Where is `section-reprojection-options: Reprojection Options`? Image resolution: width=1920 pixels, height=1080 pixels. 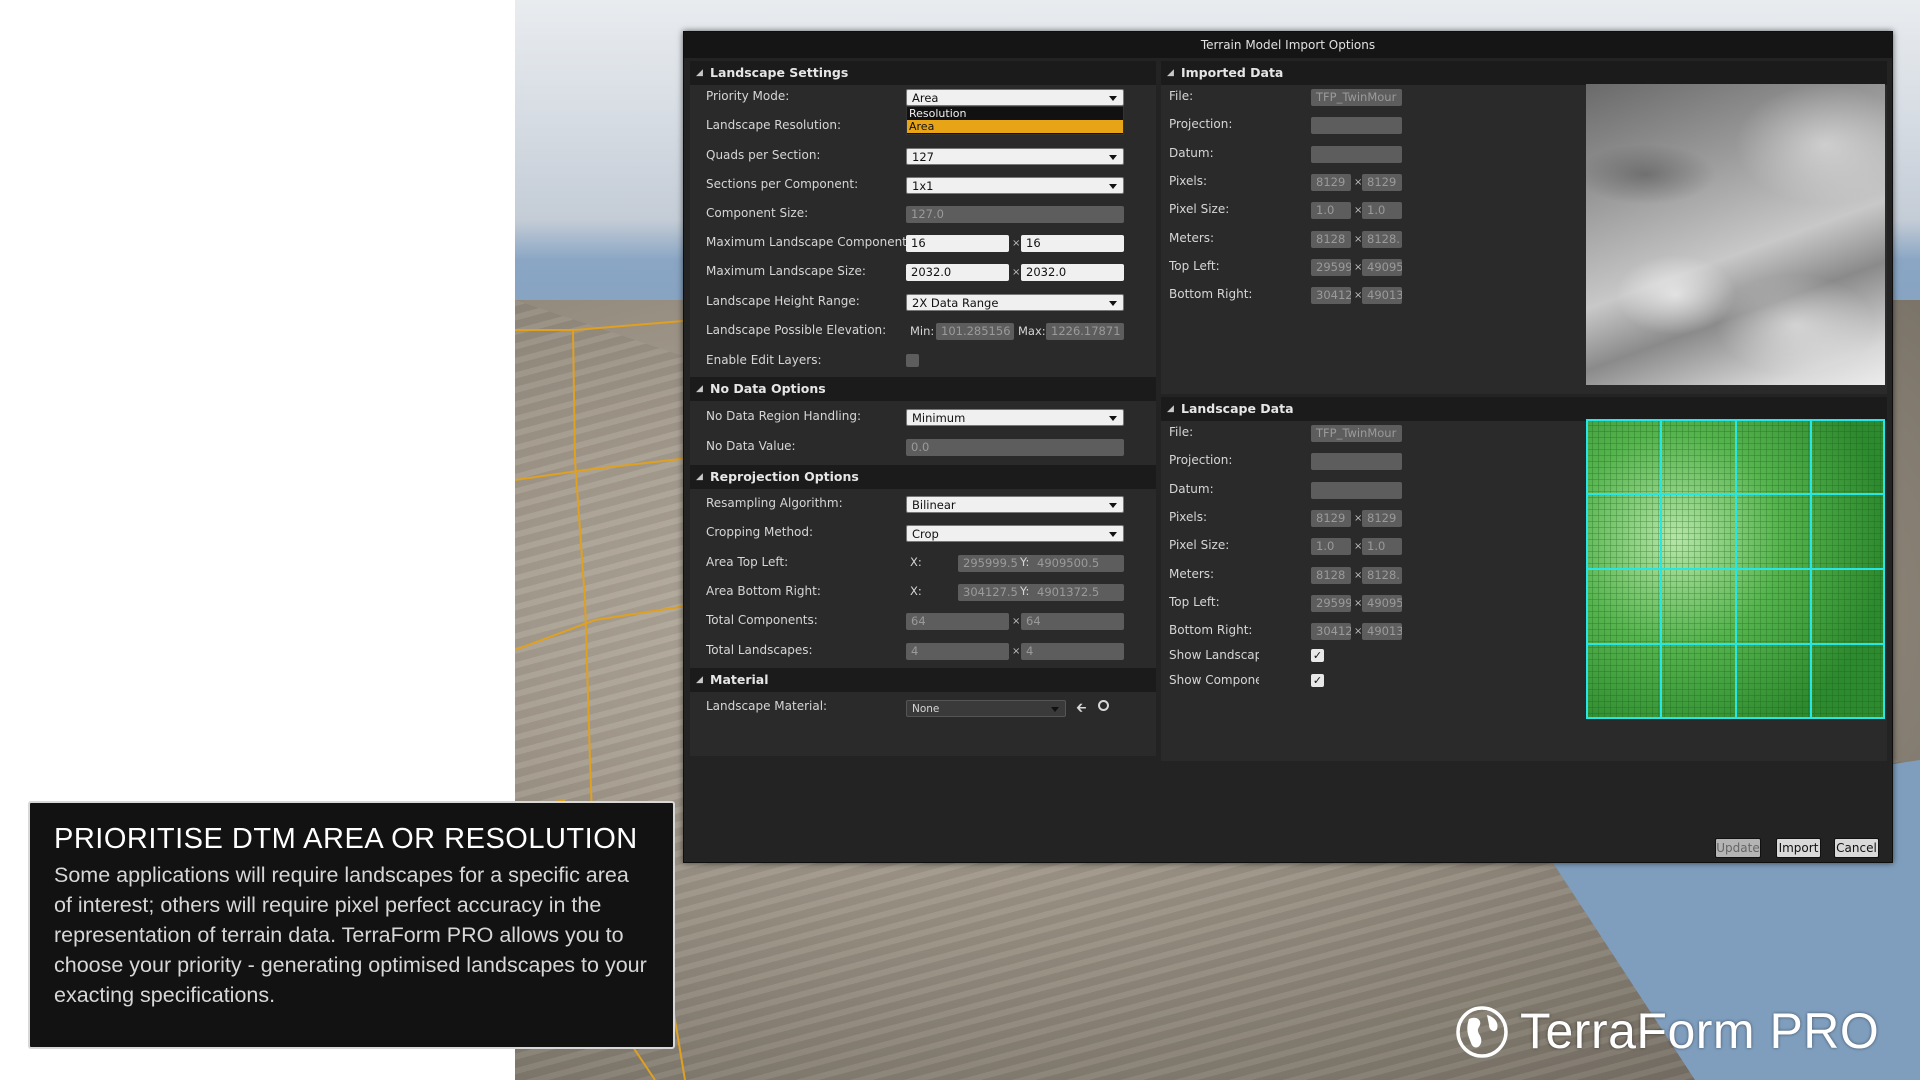
section-reprojection-options: Reprojection Options is located at coordinates (923, 477).